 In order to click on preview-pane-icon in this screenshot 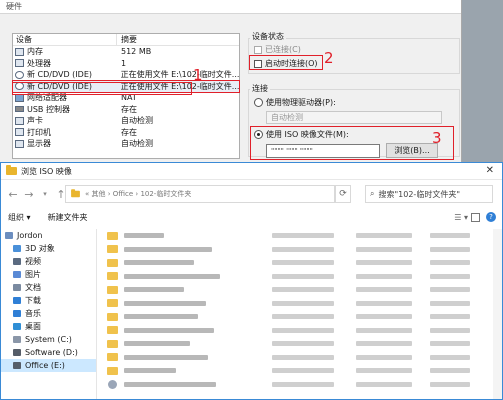, I will do `click(475, 217)`.